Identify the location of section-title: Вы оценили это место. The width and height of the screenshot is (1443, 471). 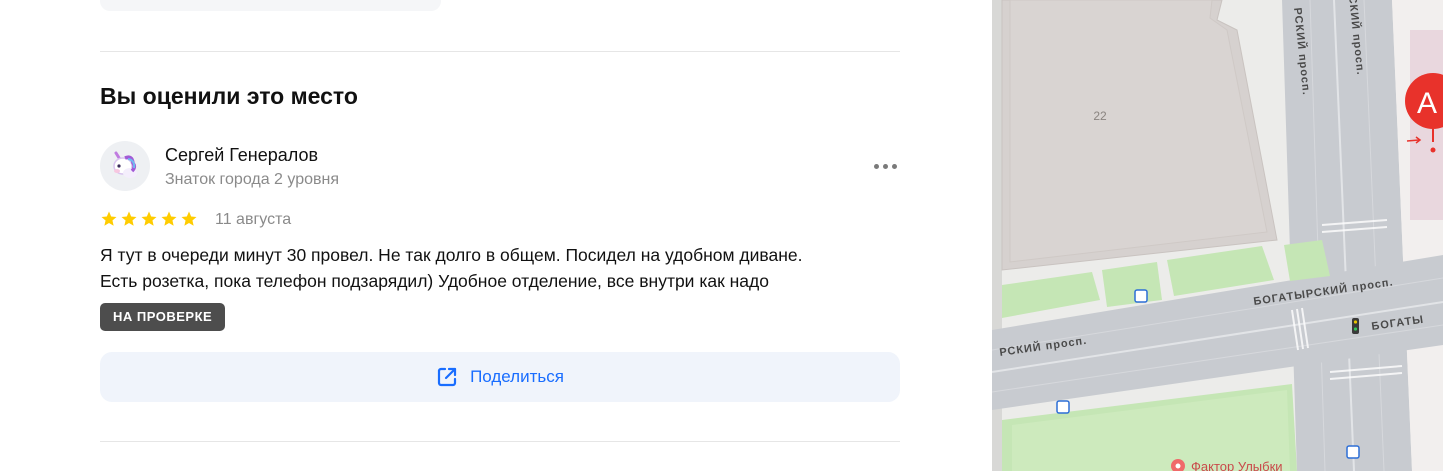
(229, 96).